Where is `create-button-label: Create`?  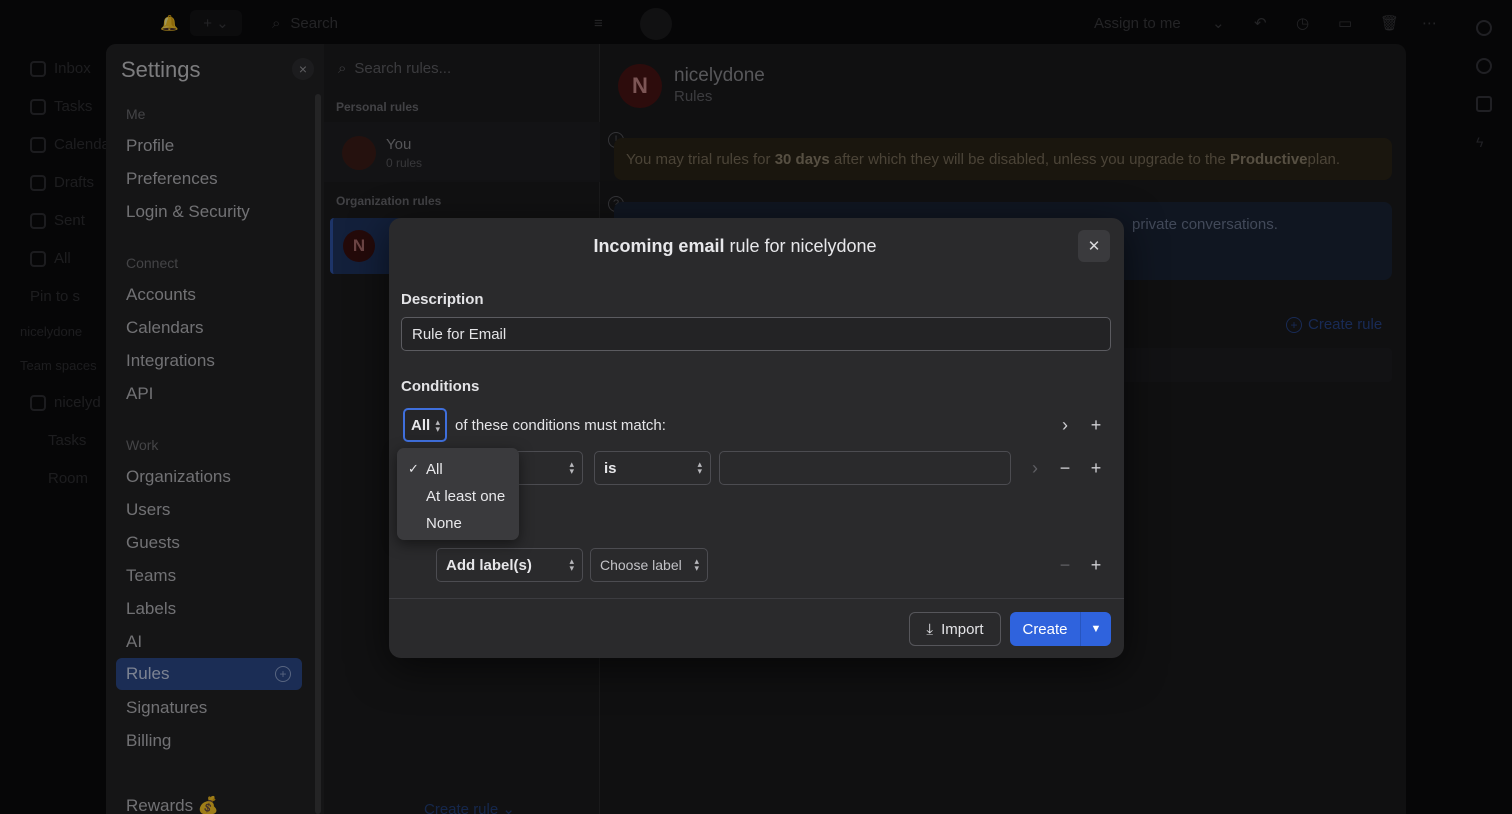
create-button-label: Create is located at coordinates (1045, 629).